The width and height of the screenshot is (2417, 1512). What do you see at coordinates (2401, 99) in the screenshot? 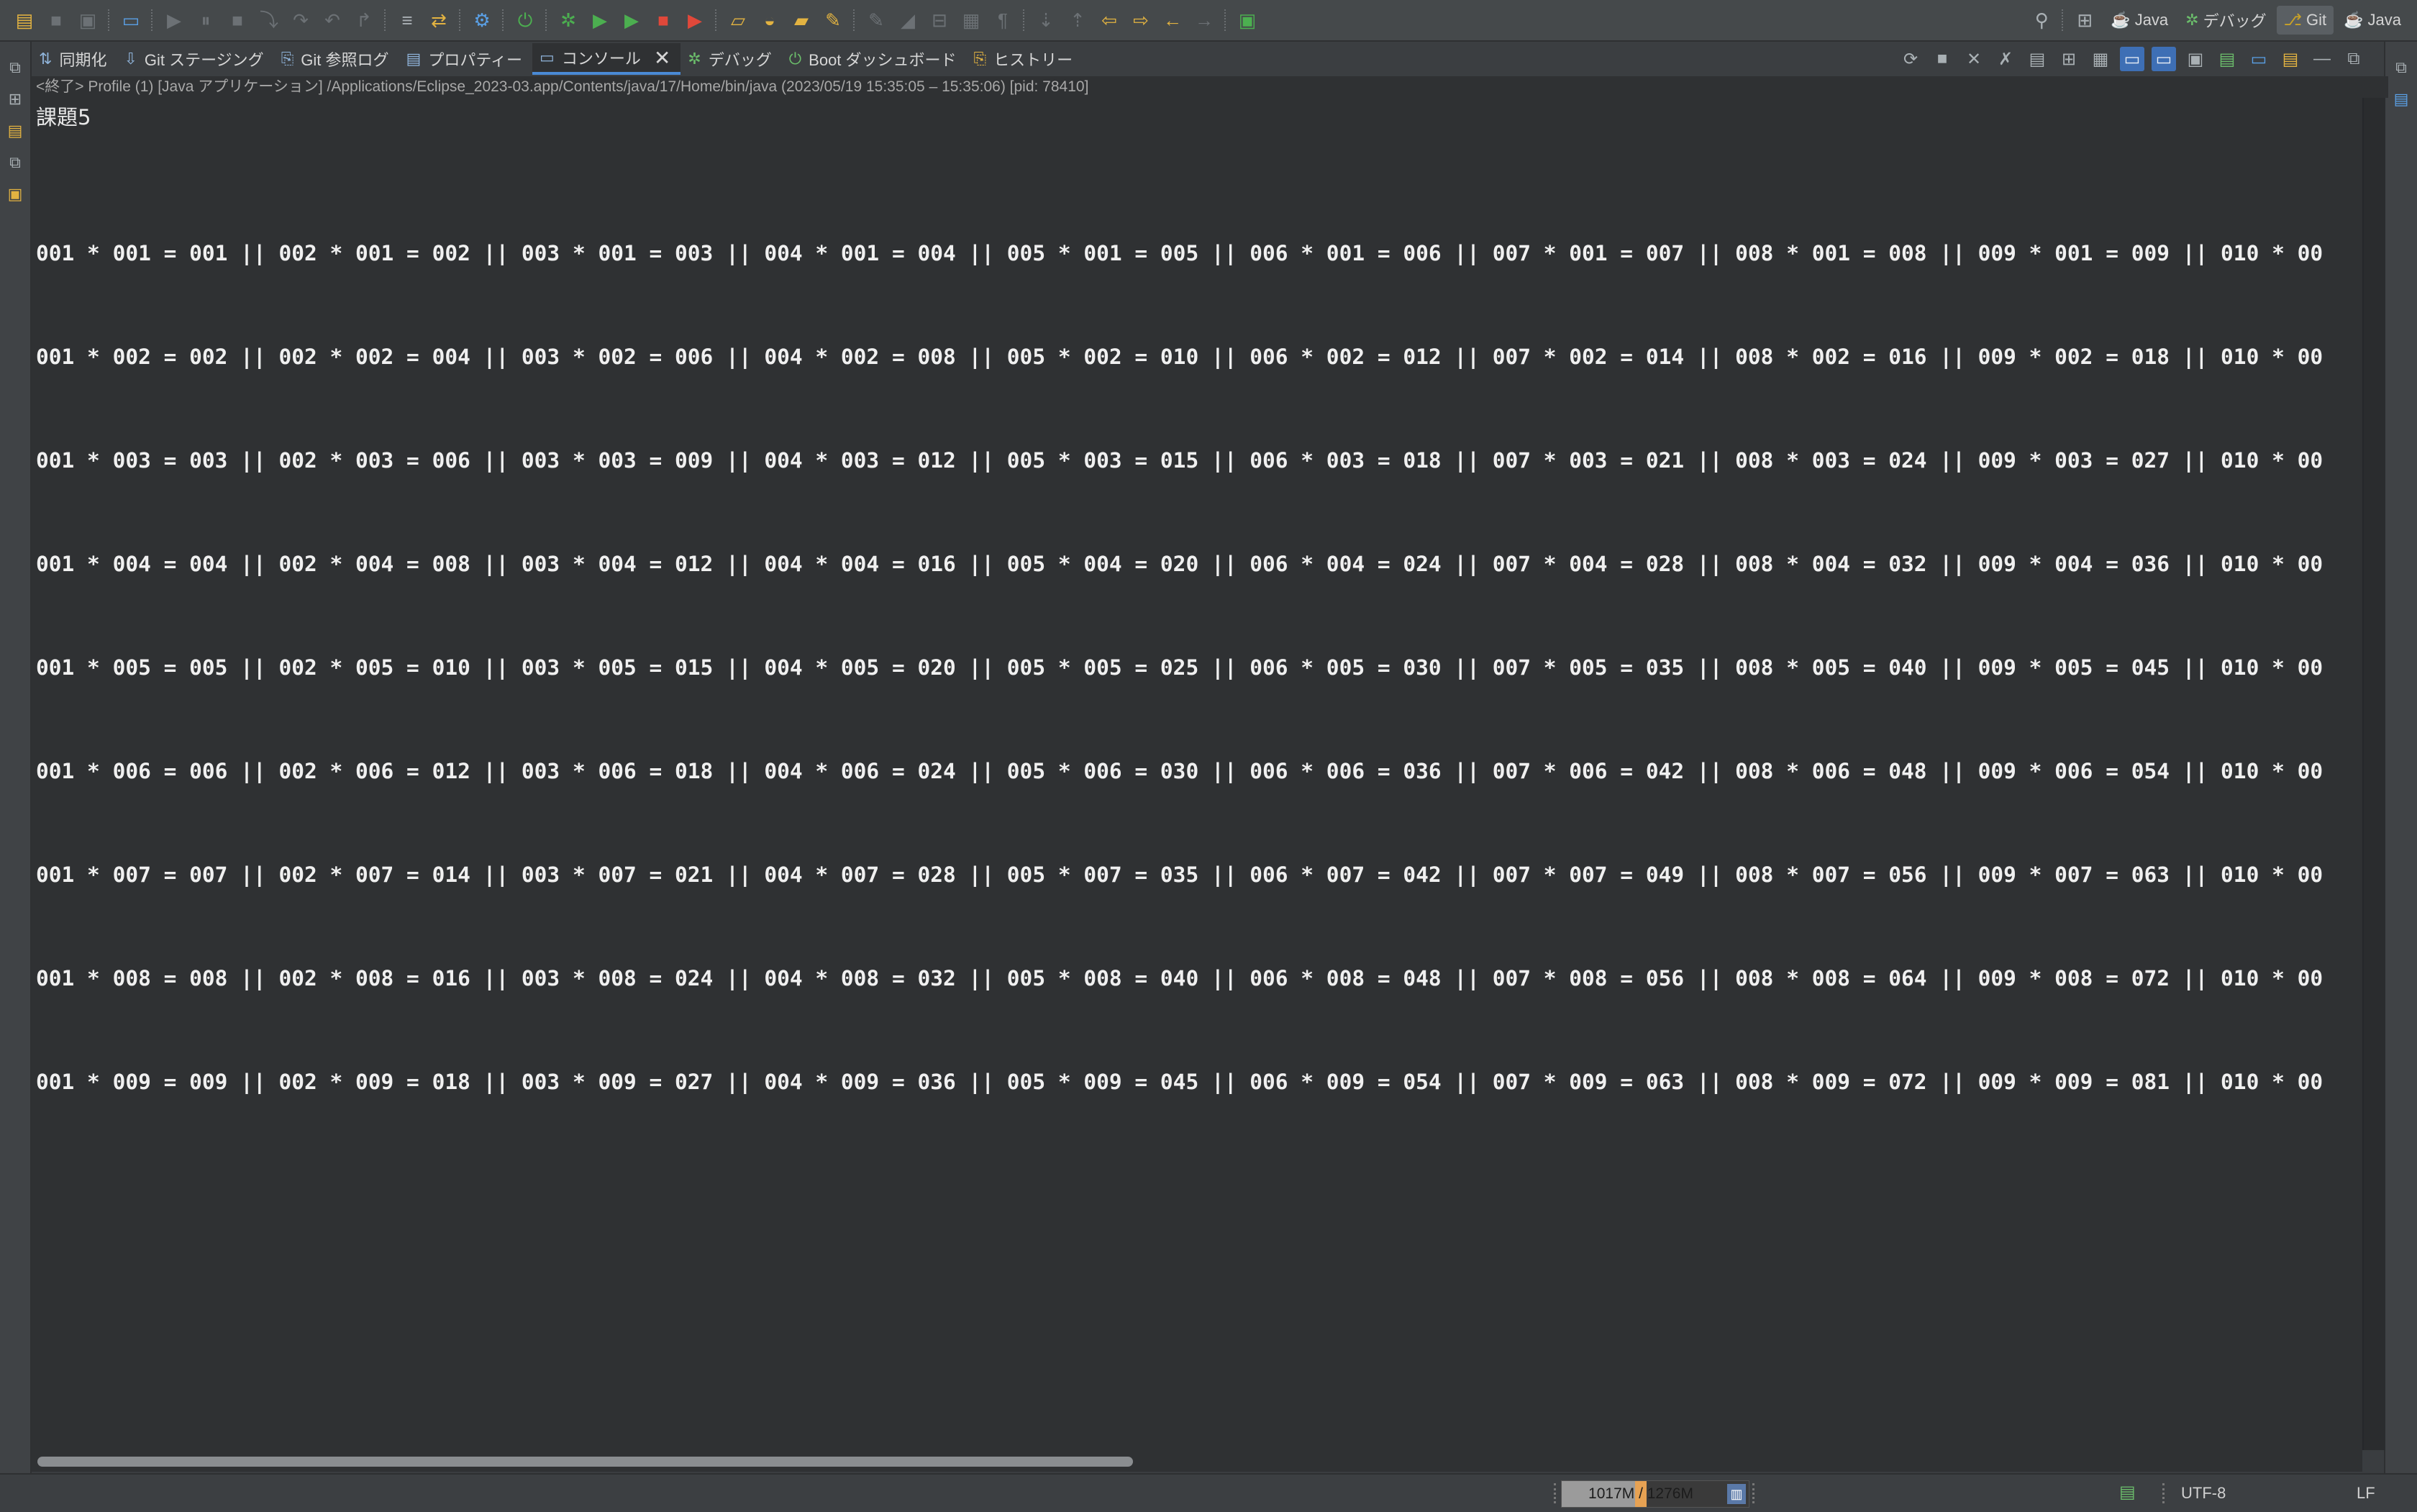
I see `outline-icon: ▤` at bounding box center [2401, 99].